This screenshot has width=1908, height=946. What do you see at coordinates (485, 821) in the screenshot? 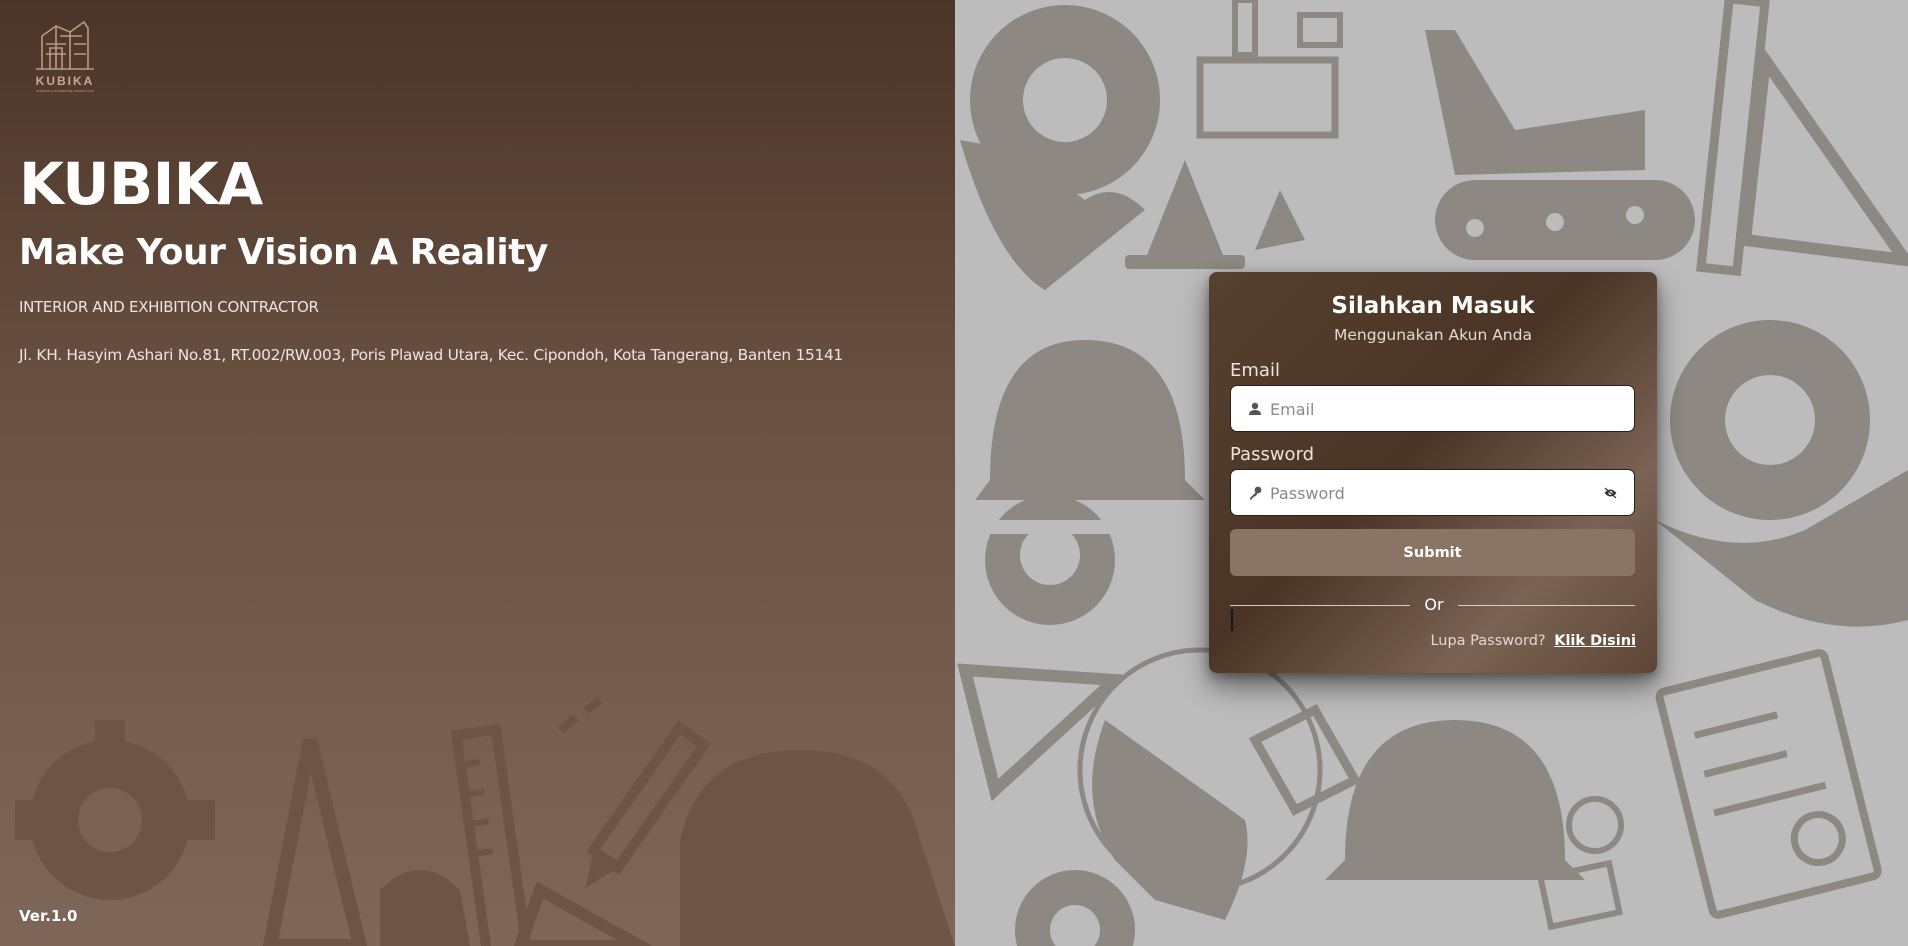
I see `construction-pattern-decoration` at bounding box center [485, 821].